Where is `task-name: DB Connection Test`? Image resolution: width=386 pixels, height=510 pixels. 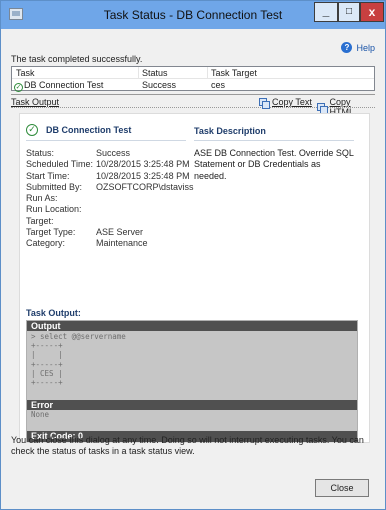 task-name: DB Connection Test is located at coordinates (64, 85).